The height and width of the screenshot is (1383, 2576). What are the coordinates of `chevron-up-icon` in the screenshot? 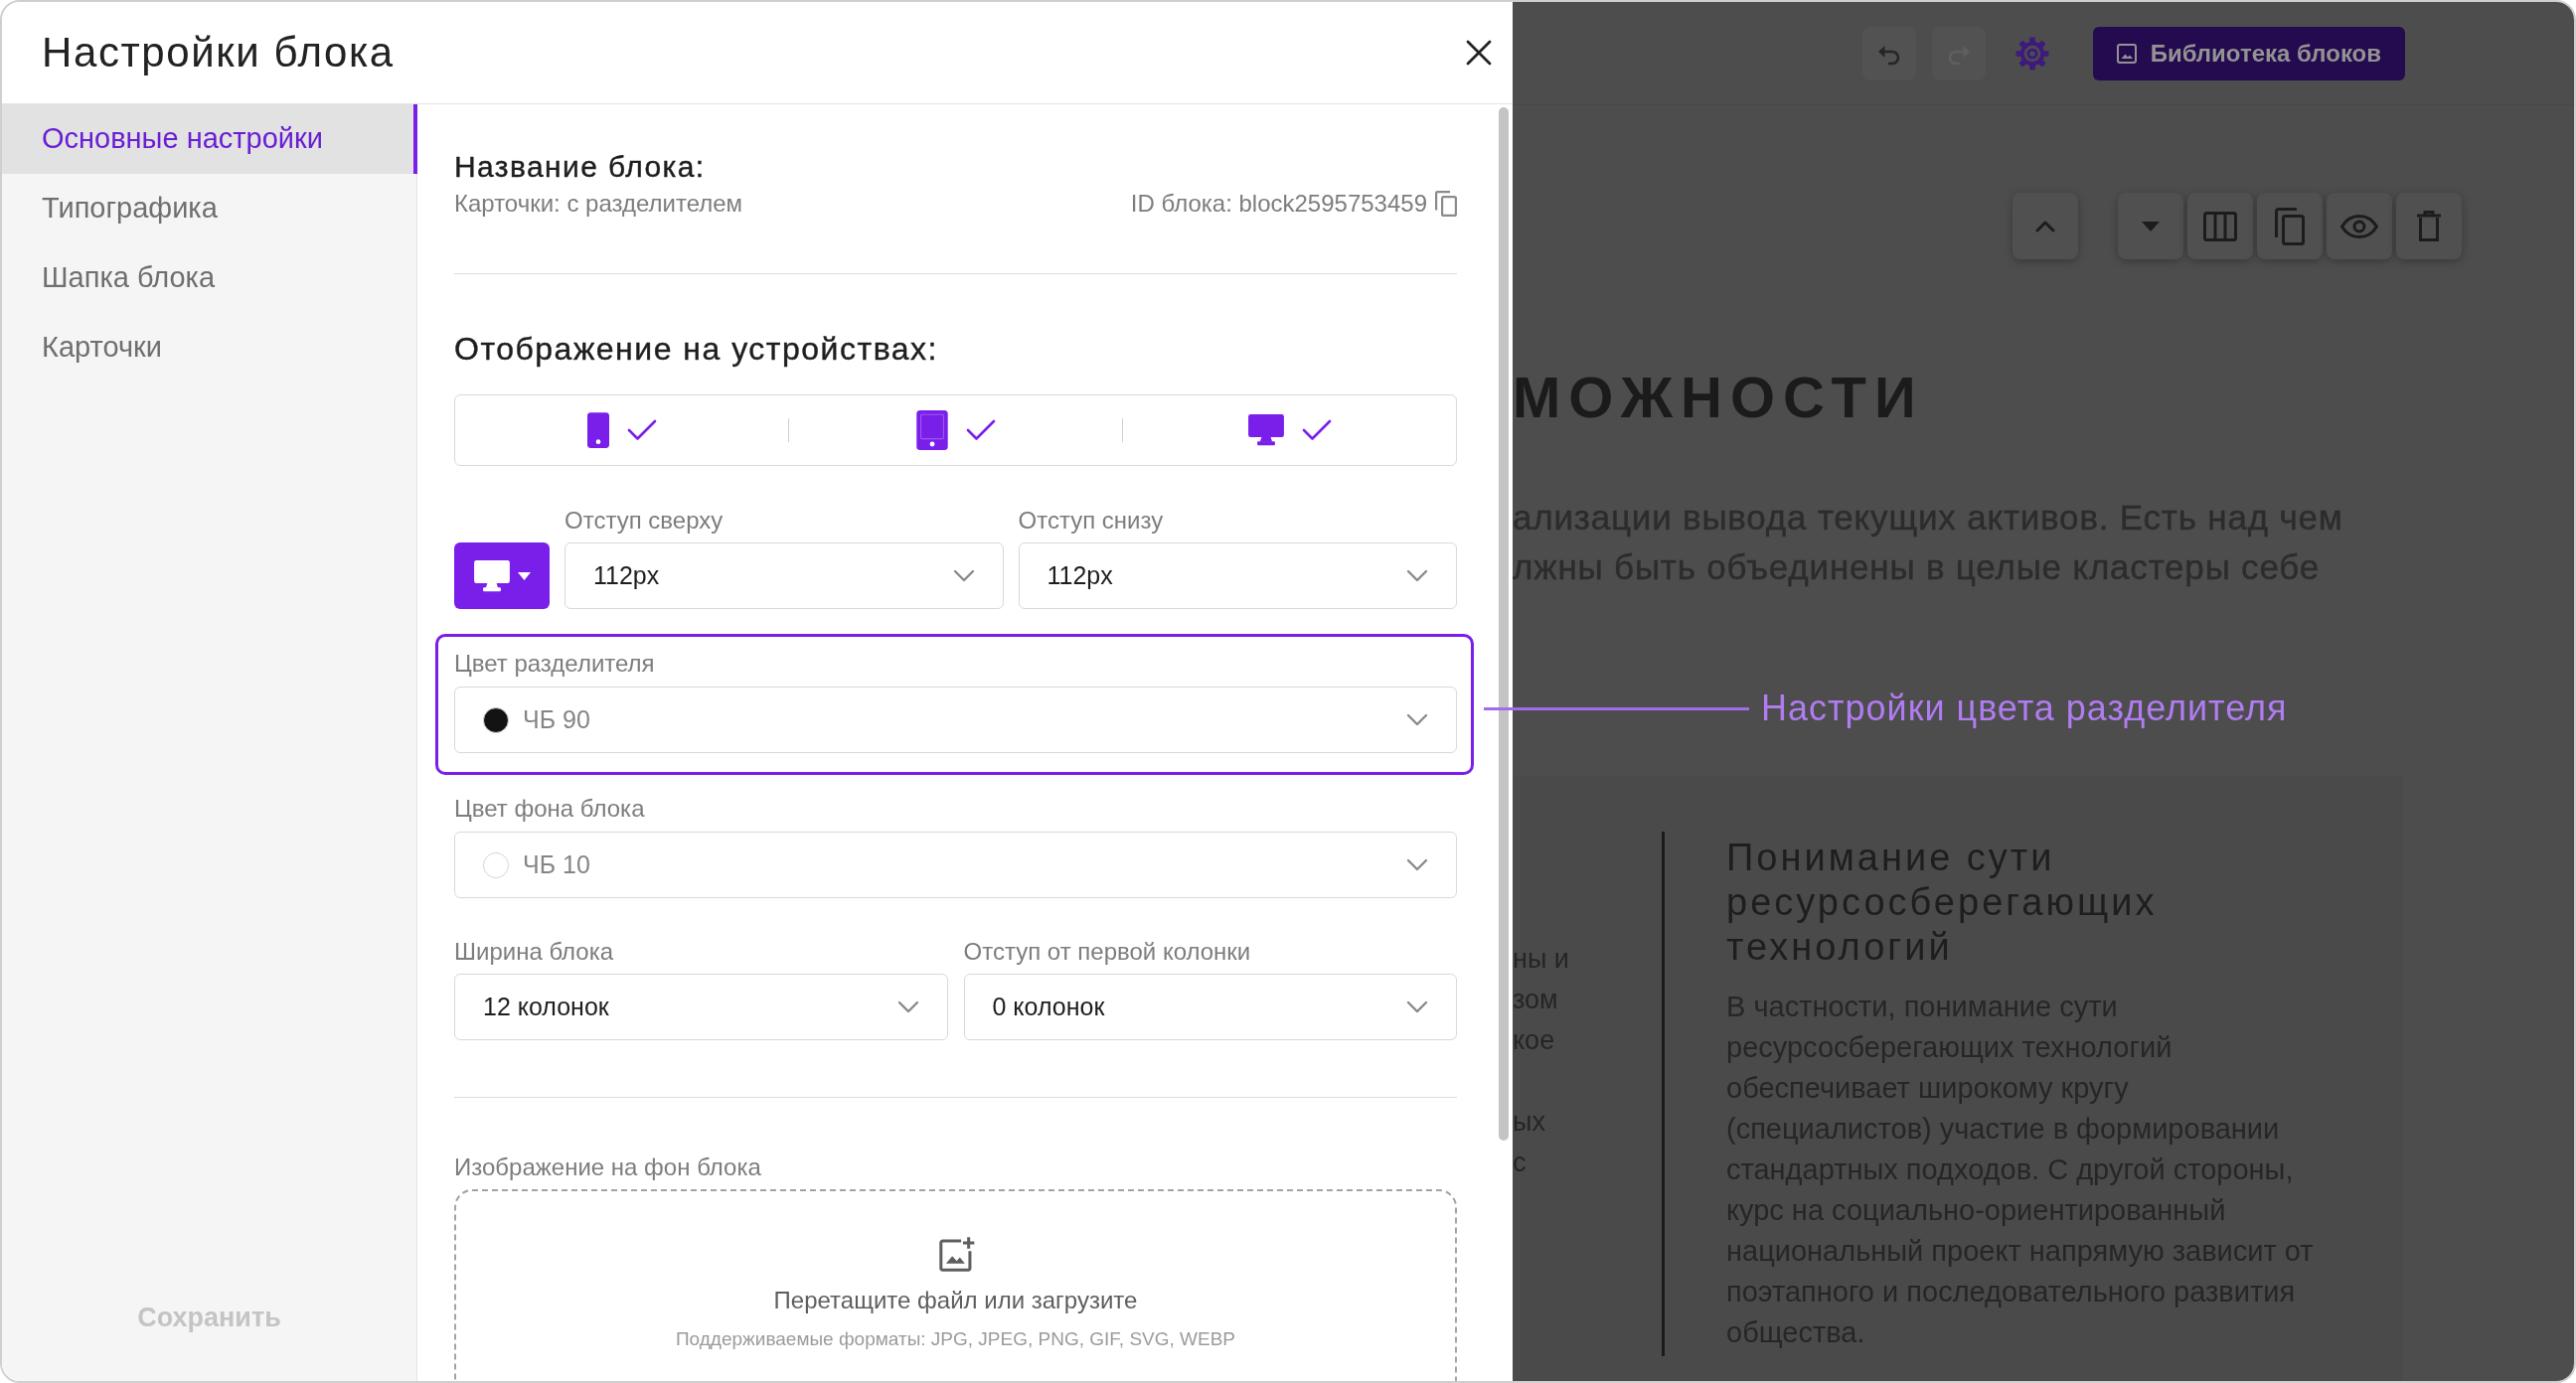 It's located at (2045, 226).